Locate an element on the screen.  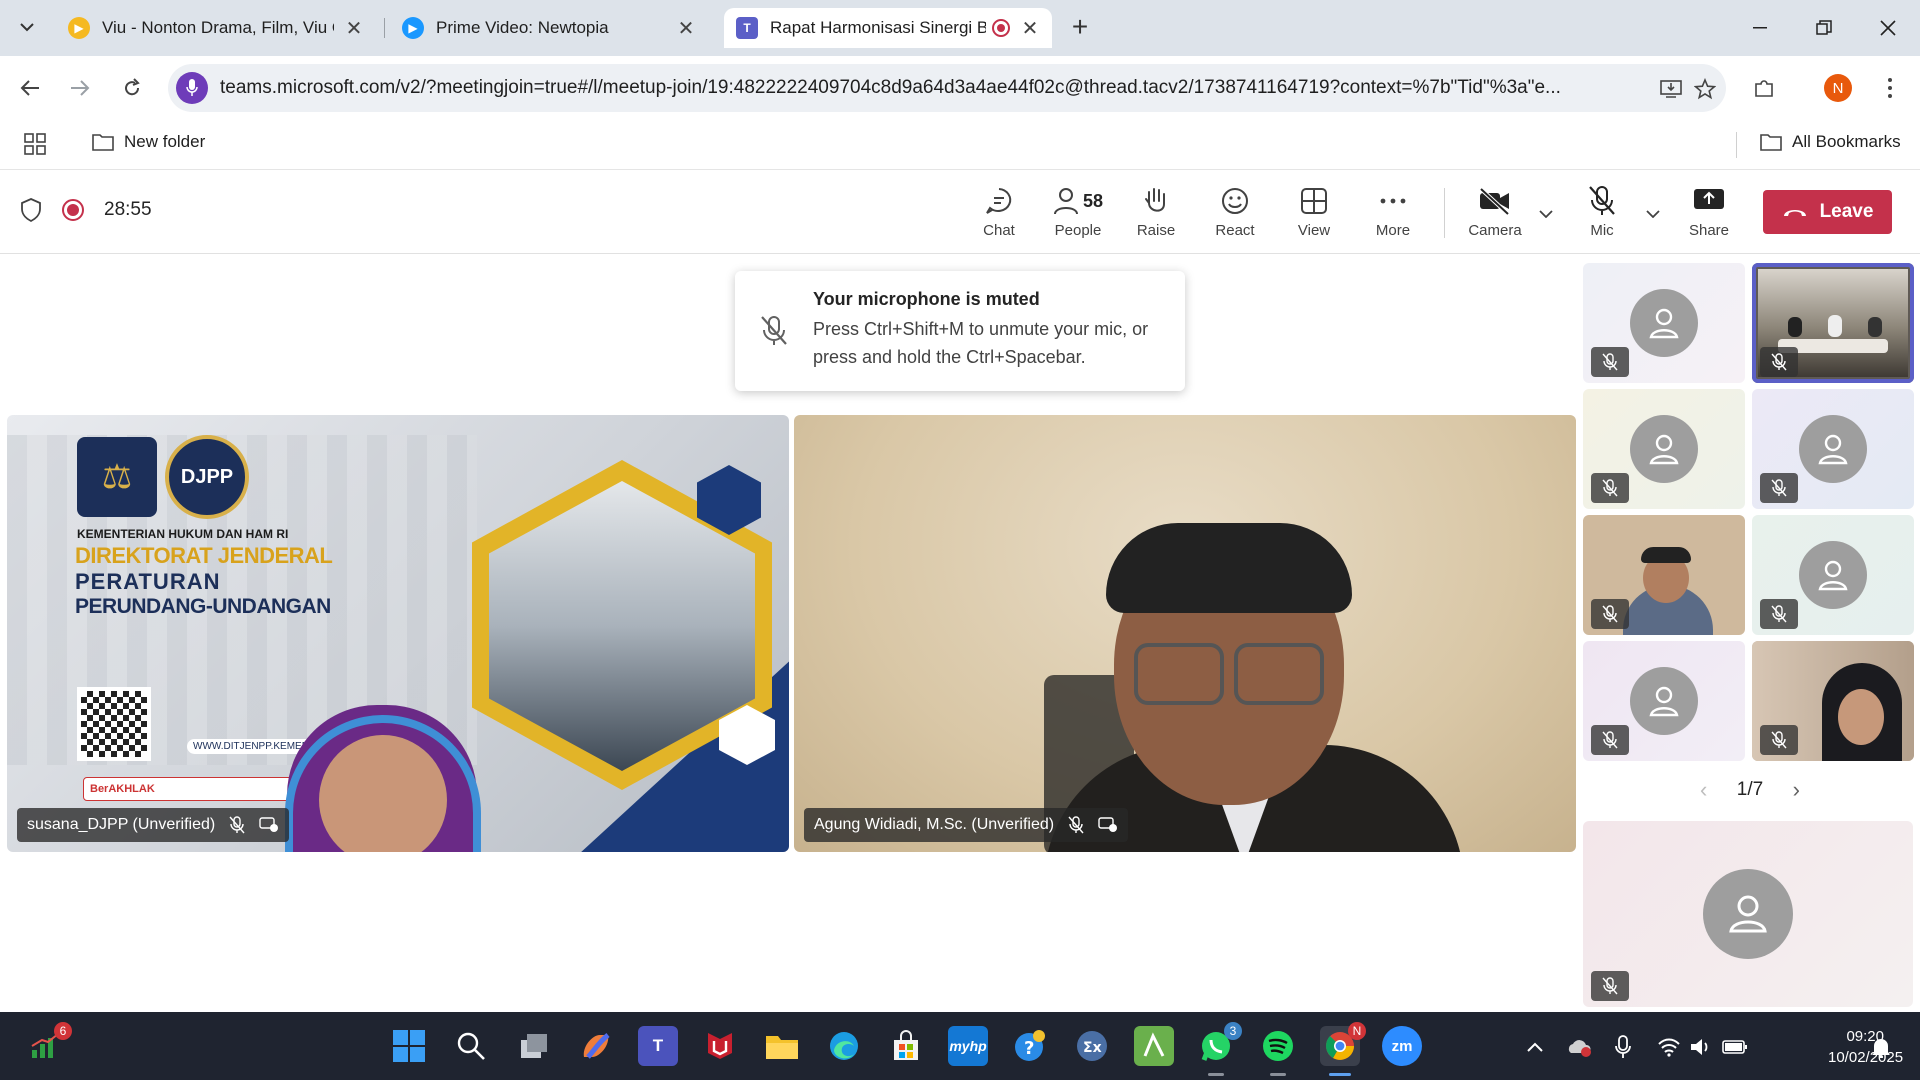
people-button: 58 People is located at coordinates (1078, 215).